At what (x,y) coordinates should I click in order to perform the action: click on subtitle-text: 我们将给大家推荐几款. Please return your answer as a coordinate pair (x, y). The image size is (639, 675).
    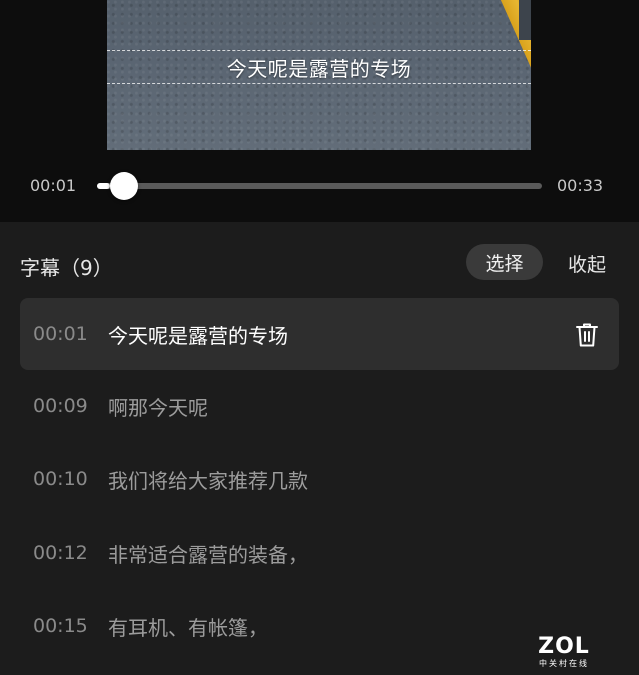
    Looking at the image, I should click on (208, 480).